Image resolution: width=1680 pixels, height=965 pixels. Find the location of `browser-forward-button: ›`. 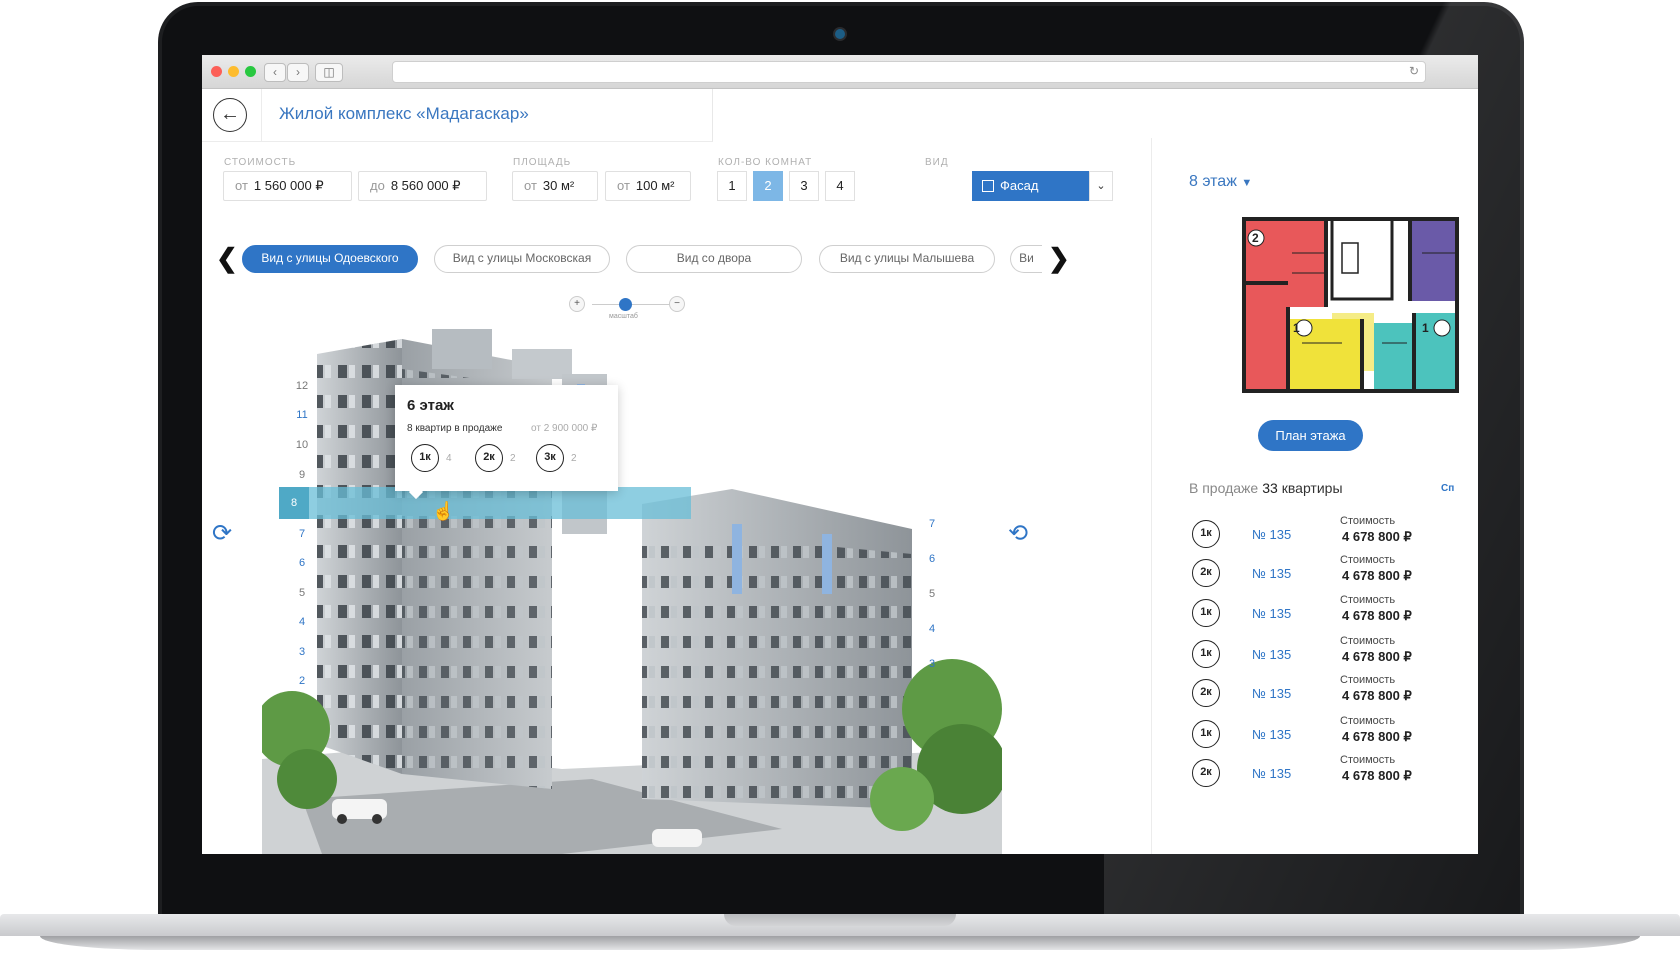

browser-forward-button: › is located at coordinates (298, 72).